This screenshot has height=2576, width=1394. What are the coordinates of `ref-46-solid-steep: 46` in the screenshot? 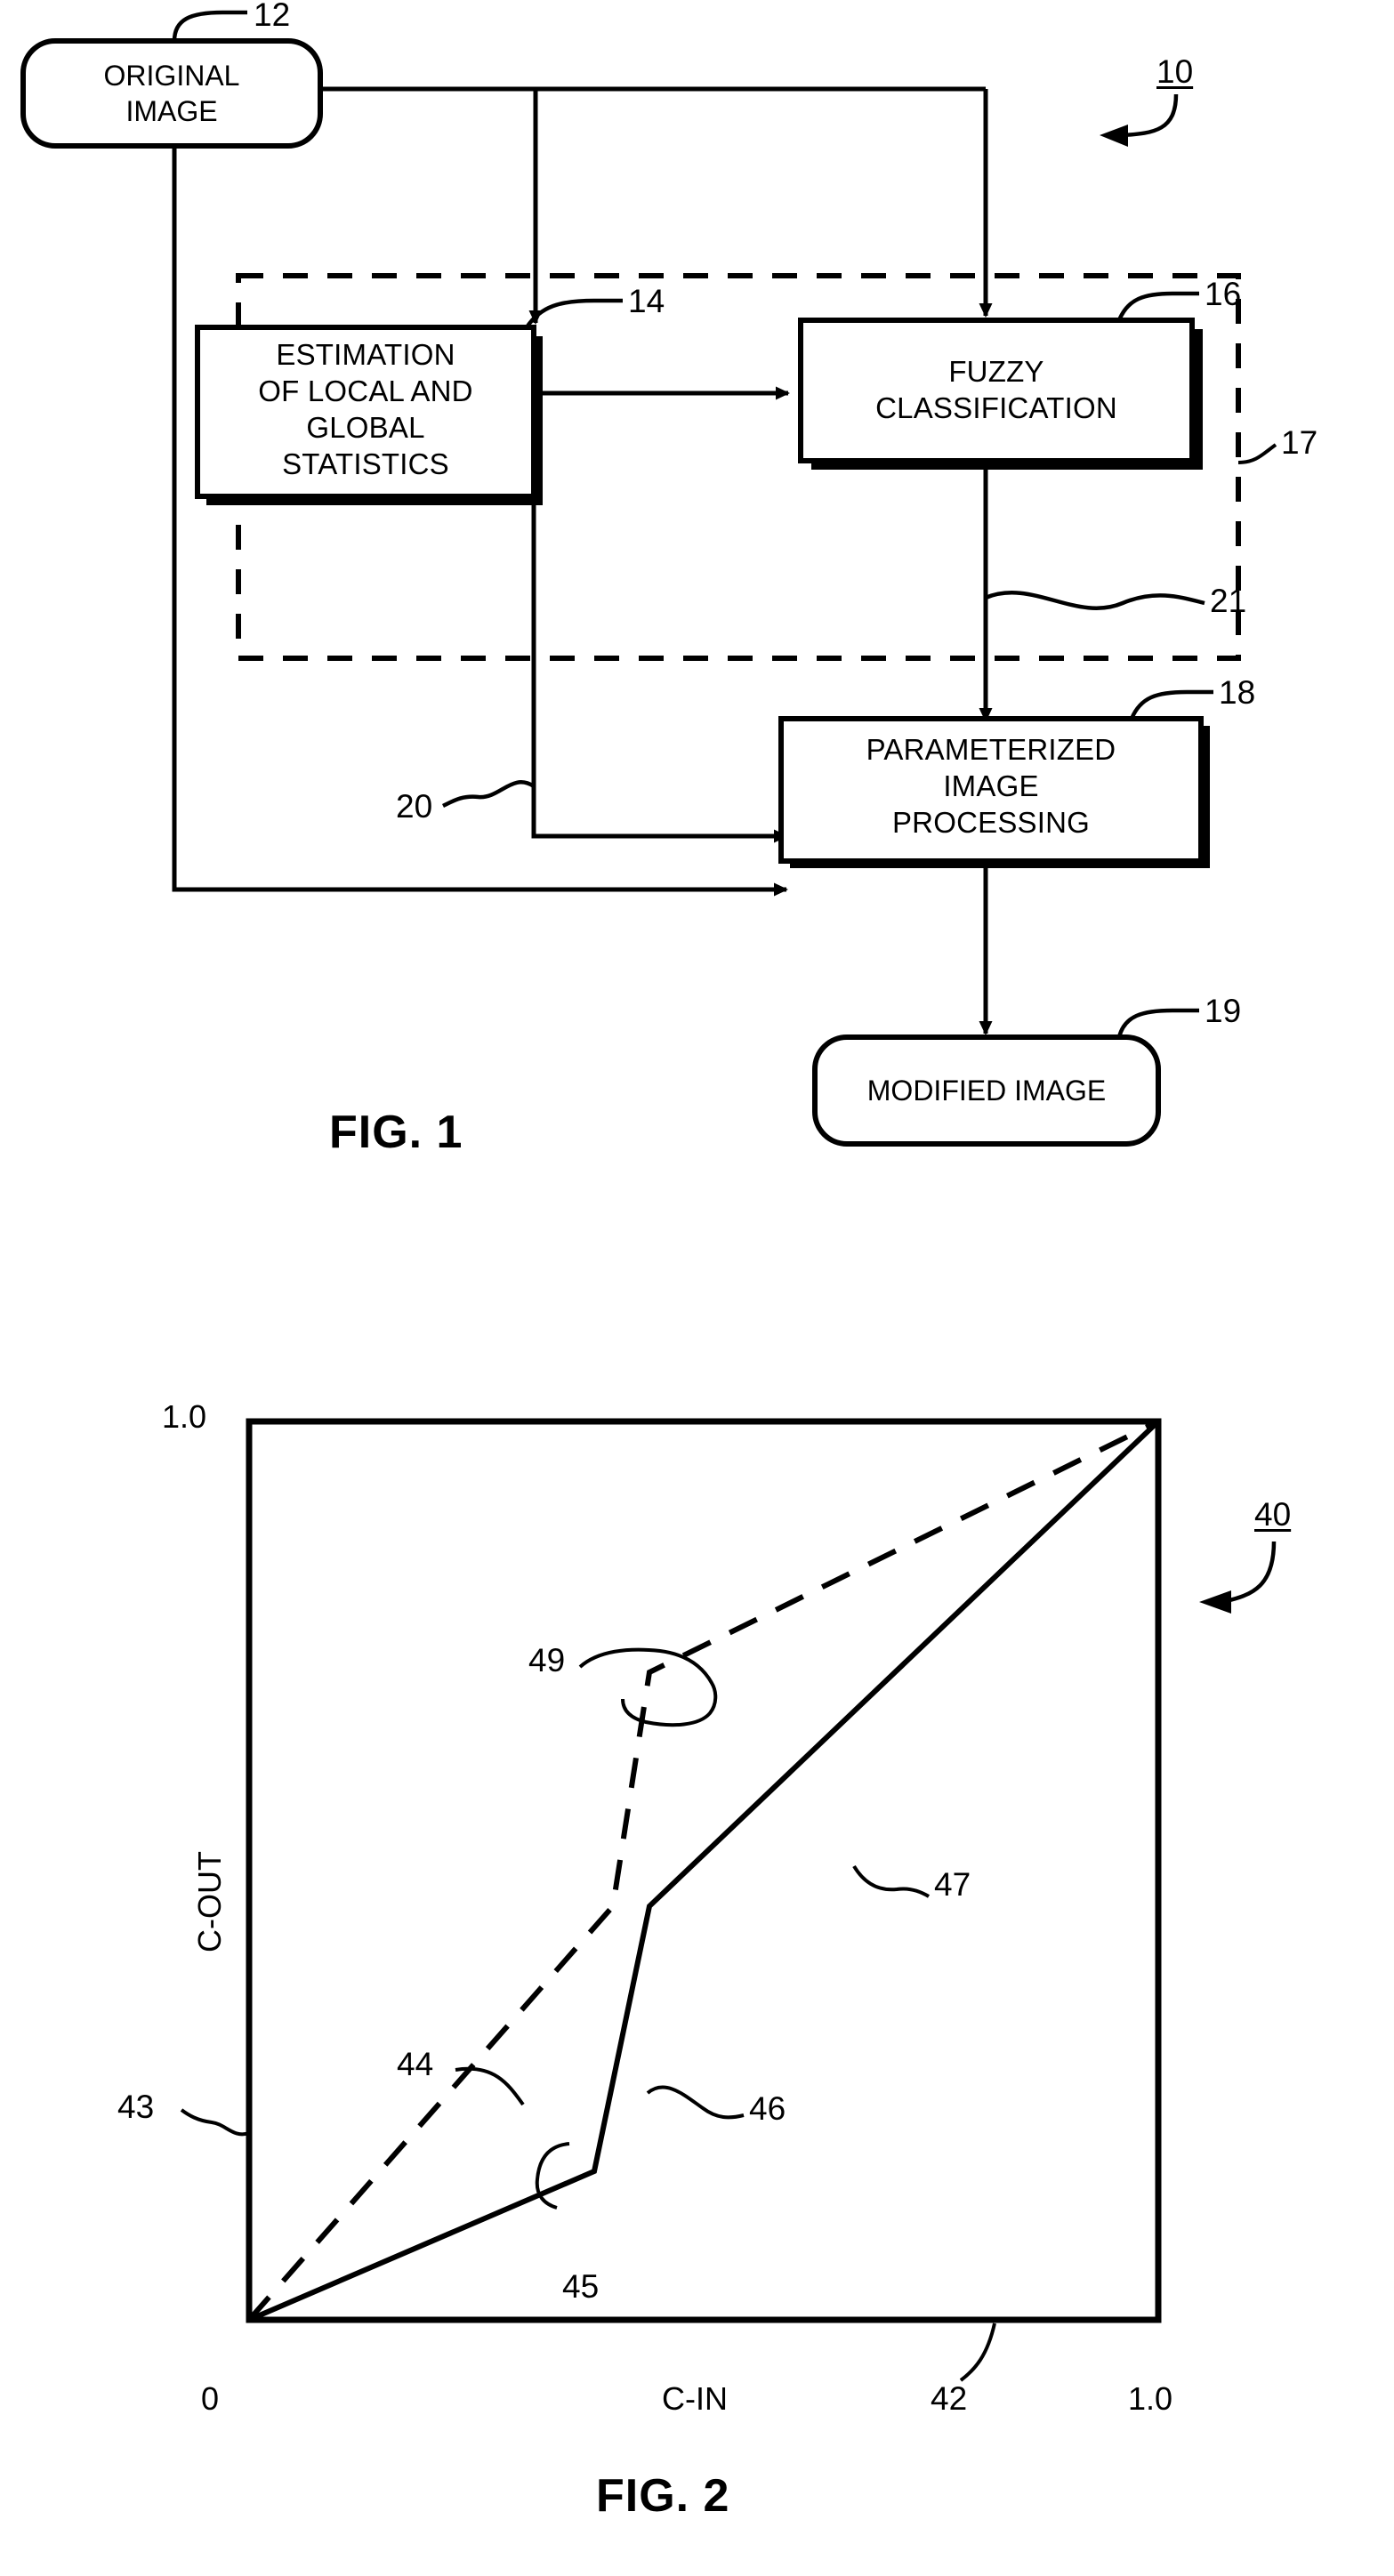 It's located at (767, 2108).